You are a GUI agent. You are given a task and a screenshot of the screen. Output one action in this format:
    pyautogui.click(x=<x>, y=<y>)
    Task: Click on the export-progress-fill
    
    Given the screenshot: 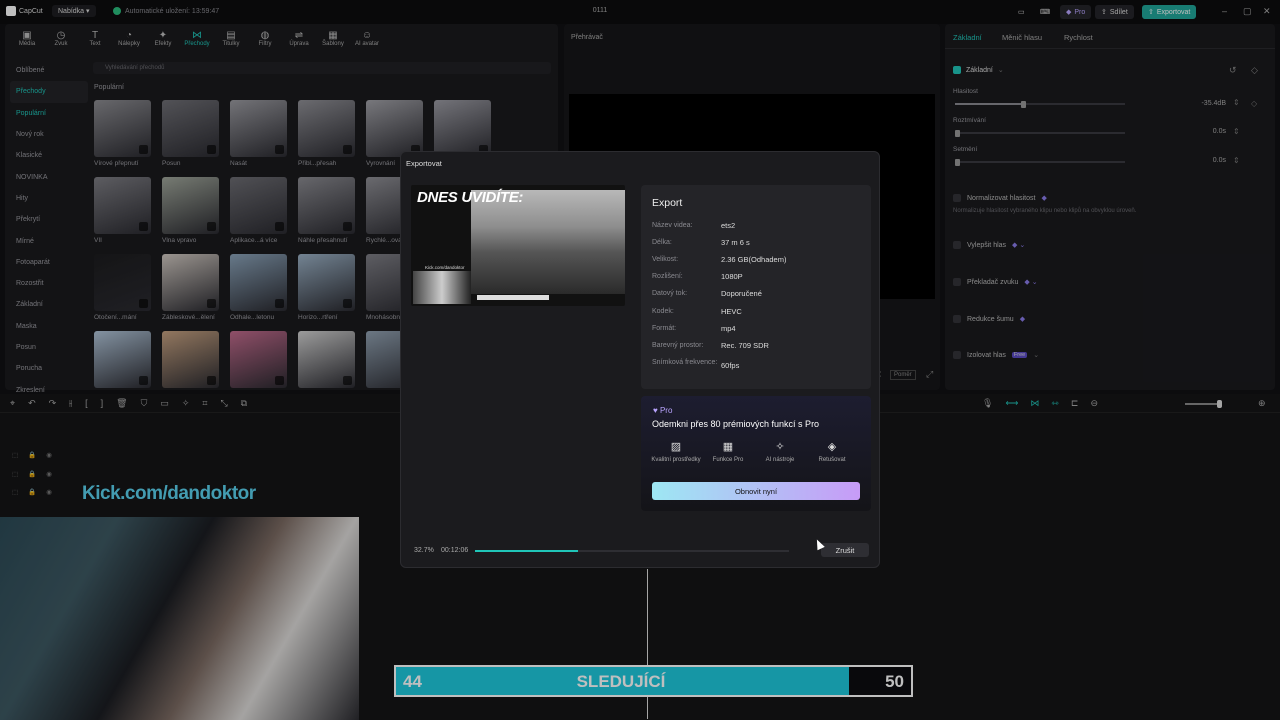 What is the action you would take?
    pyautogui.click(x=526, y=551)
    